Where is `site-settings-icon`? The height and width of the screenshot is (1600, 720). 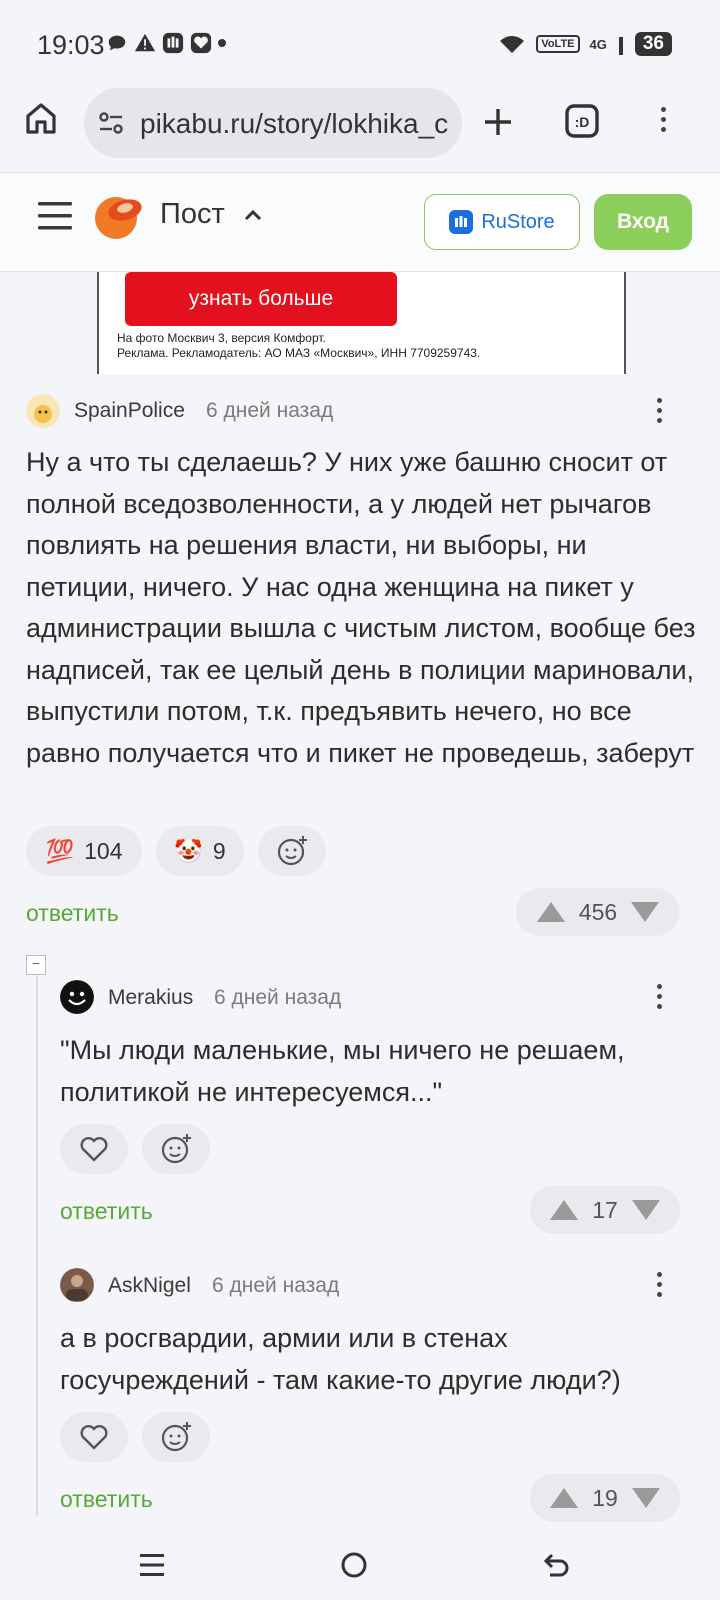 site-settings-icon is located at coordinates (111, 123).